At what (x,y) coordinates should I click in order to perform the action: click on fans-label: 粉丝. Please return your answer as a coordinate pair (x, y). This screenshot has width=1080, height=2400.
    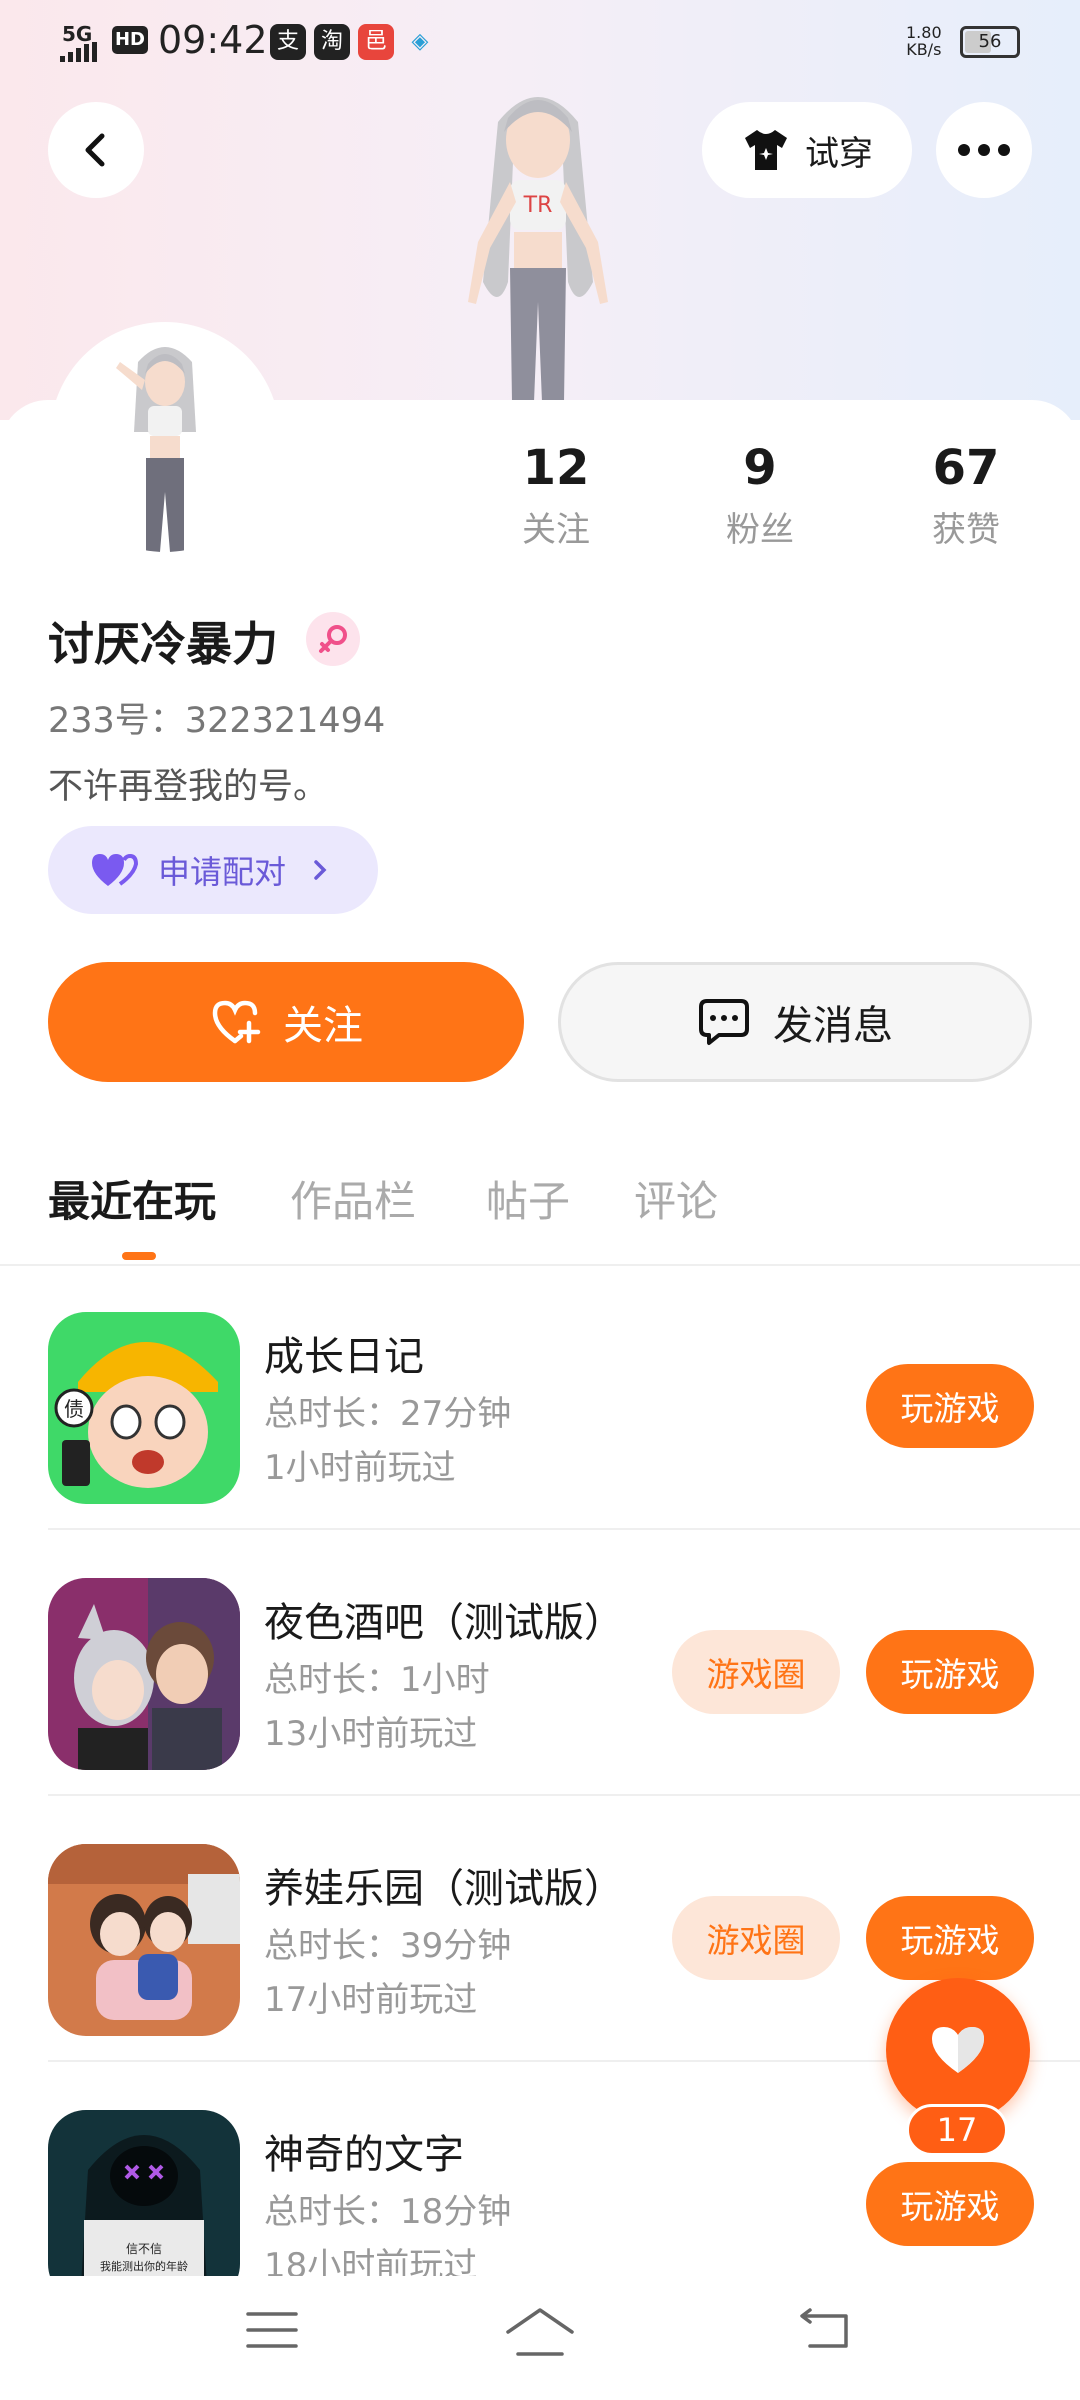
    Looking at the image, I should click on (760, 530).